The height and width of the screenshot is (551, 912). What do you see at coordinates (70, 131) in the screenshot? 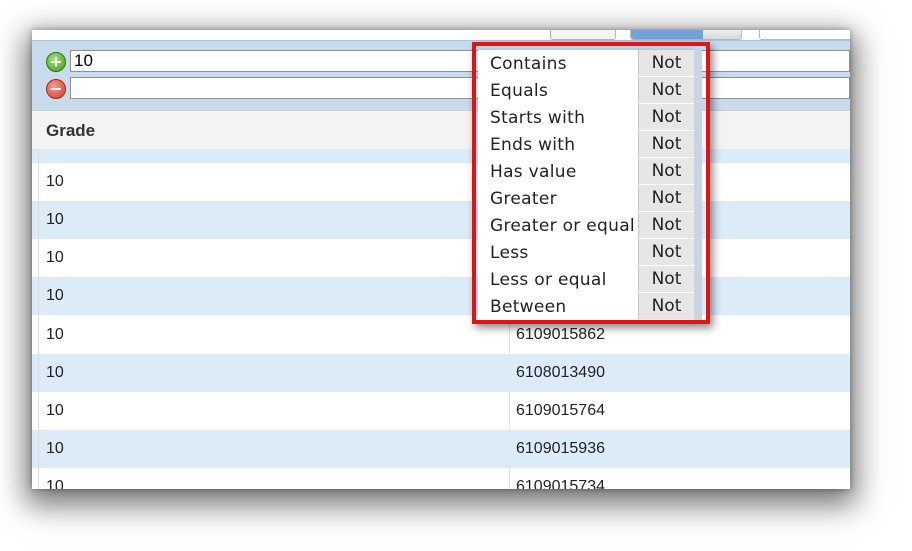
I see `column-header-grade: Grade` at bounding box center [70, 131].